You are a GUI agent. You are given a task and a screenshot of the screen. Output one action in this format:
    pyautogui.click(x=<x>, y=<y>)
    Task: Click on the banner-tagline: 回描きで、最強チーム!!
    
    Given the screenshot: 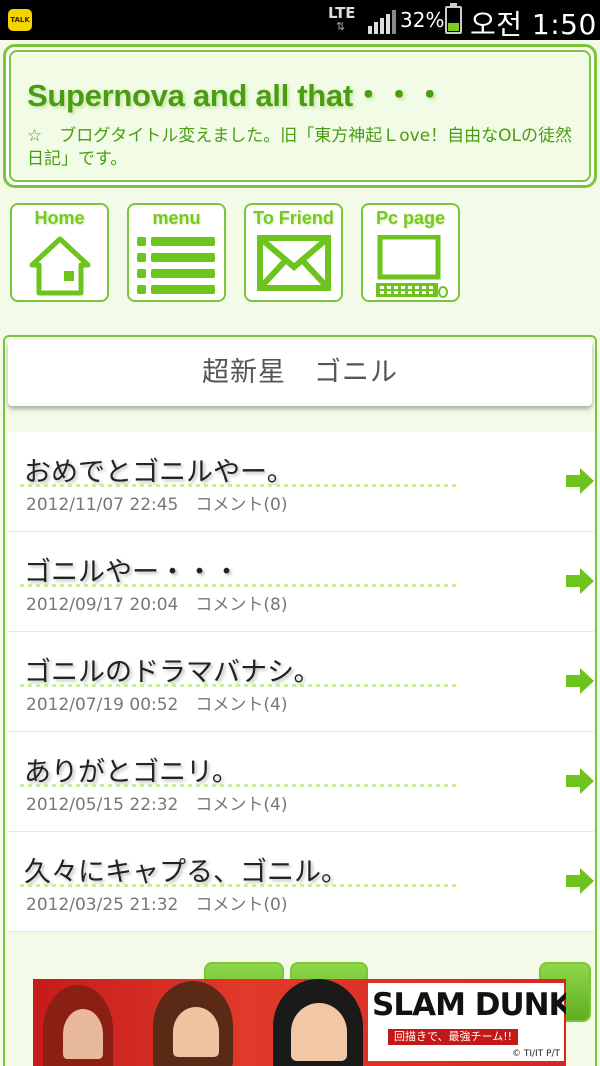 What is the action you would take?
    pyautogui.click(x=453, y=1037)
    